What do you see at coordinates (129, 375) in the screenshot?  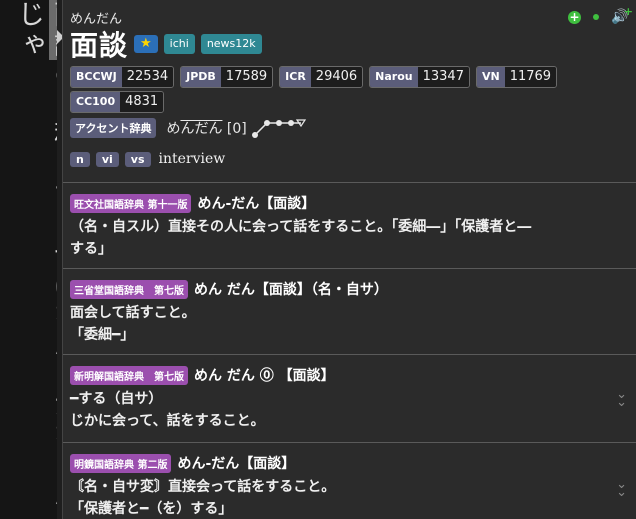 I see `dictionary-tag: 新明解国語辞典 第七版` at bounding box center [129, 375].